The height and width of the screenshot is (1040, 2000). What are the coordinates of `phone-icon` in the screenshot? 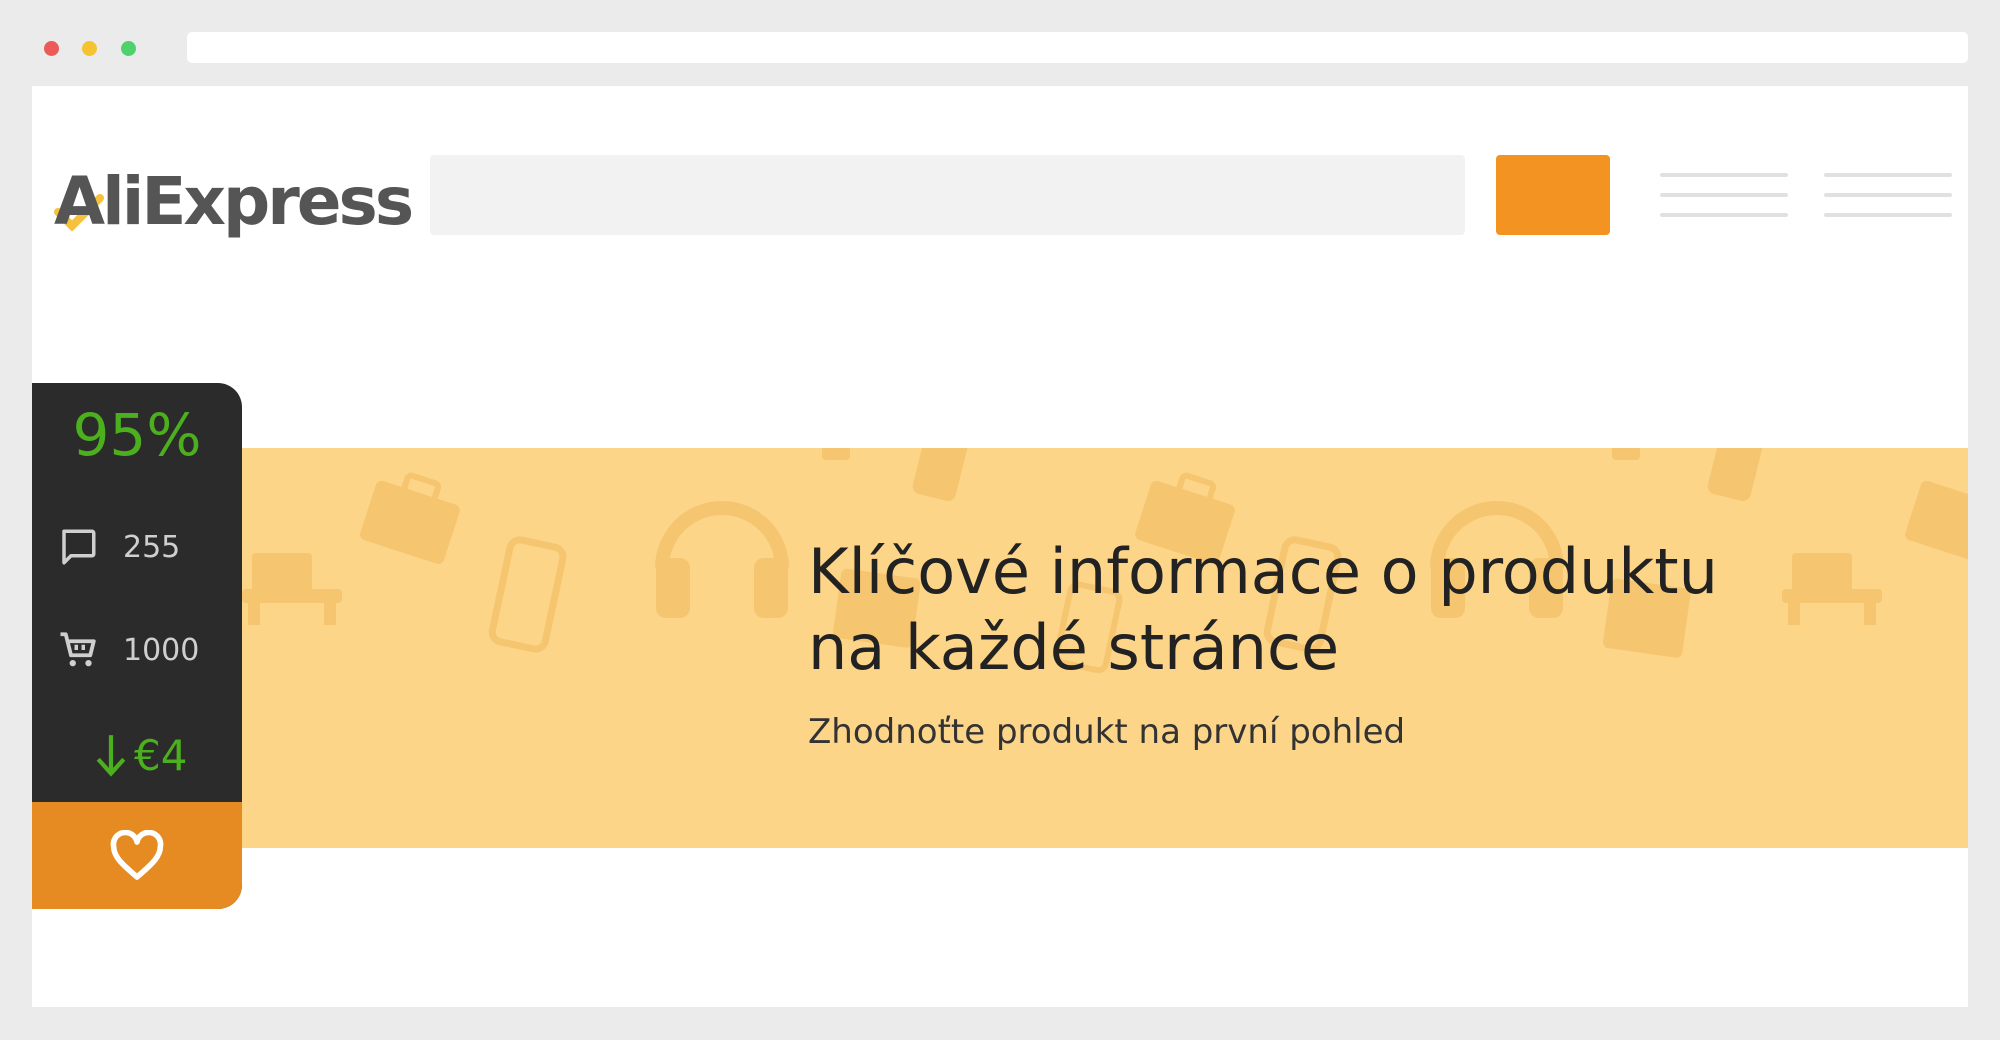 It's located at (527, 594).